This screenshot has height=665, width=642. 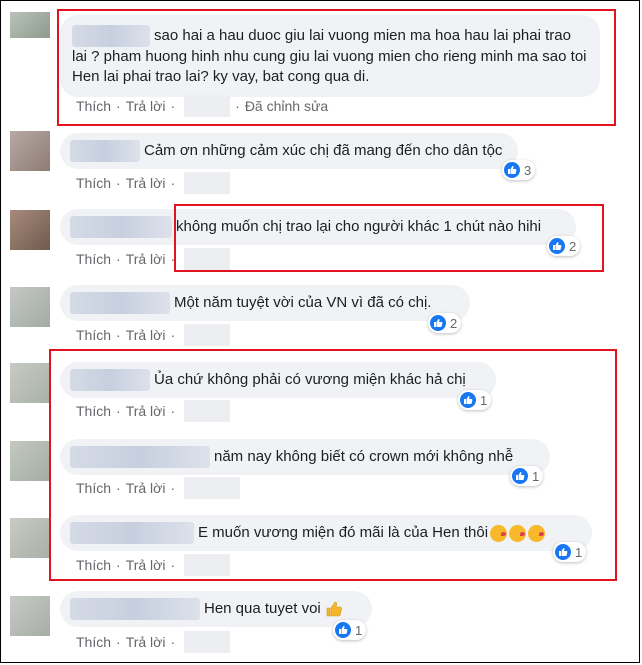 I want to click on highlight-box, so click(x=389, y=238).